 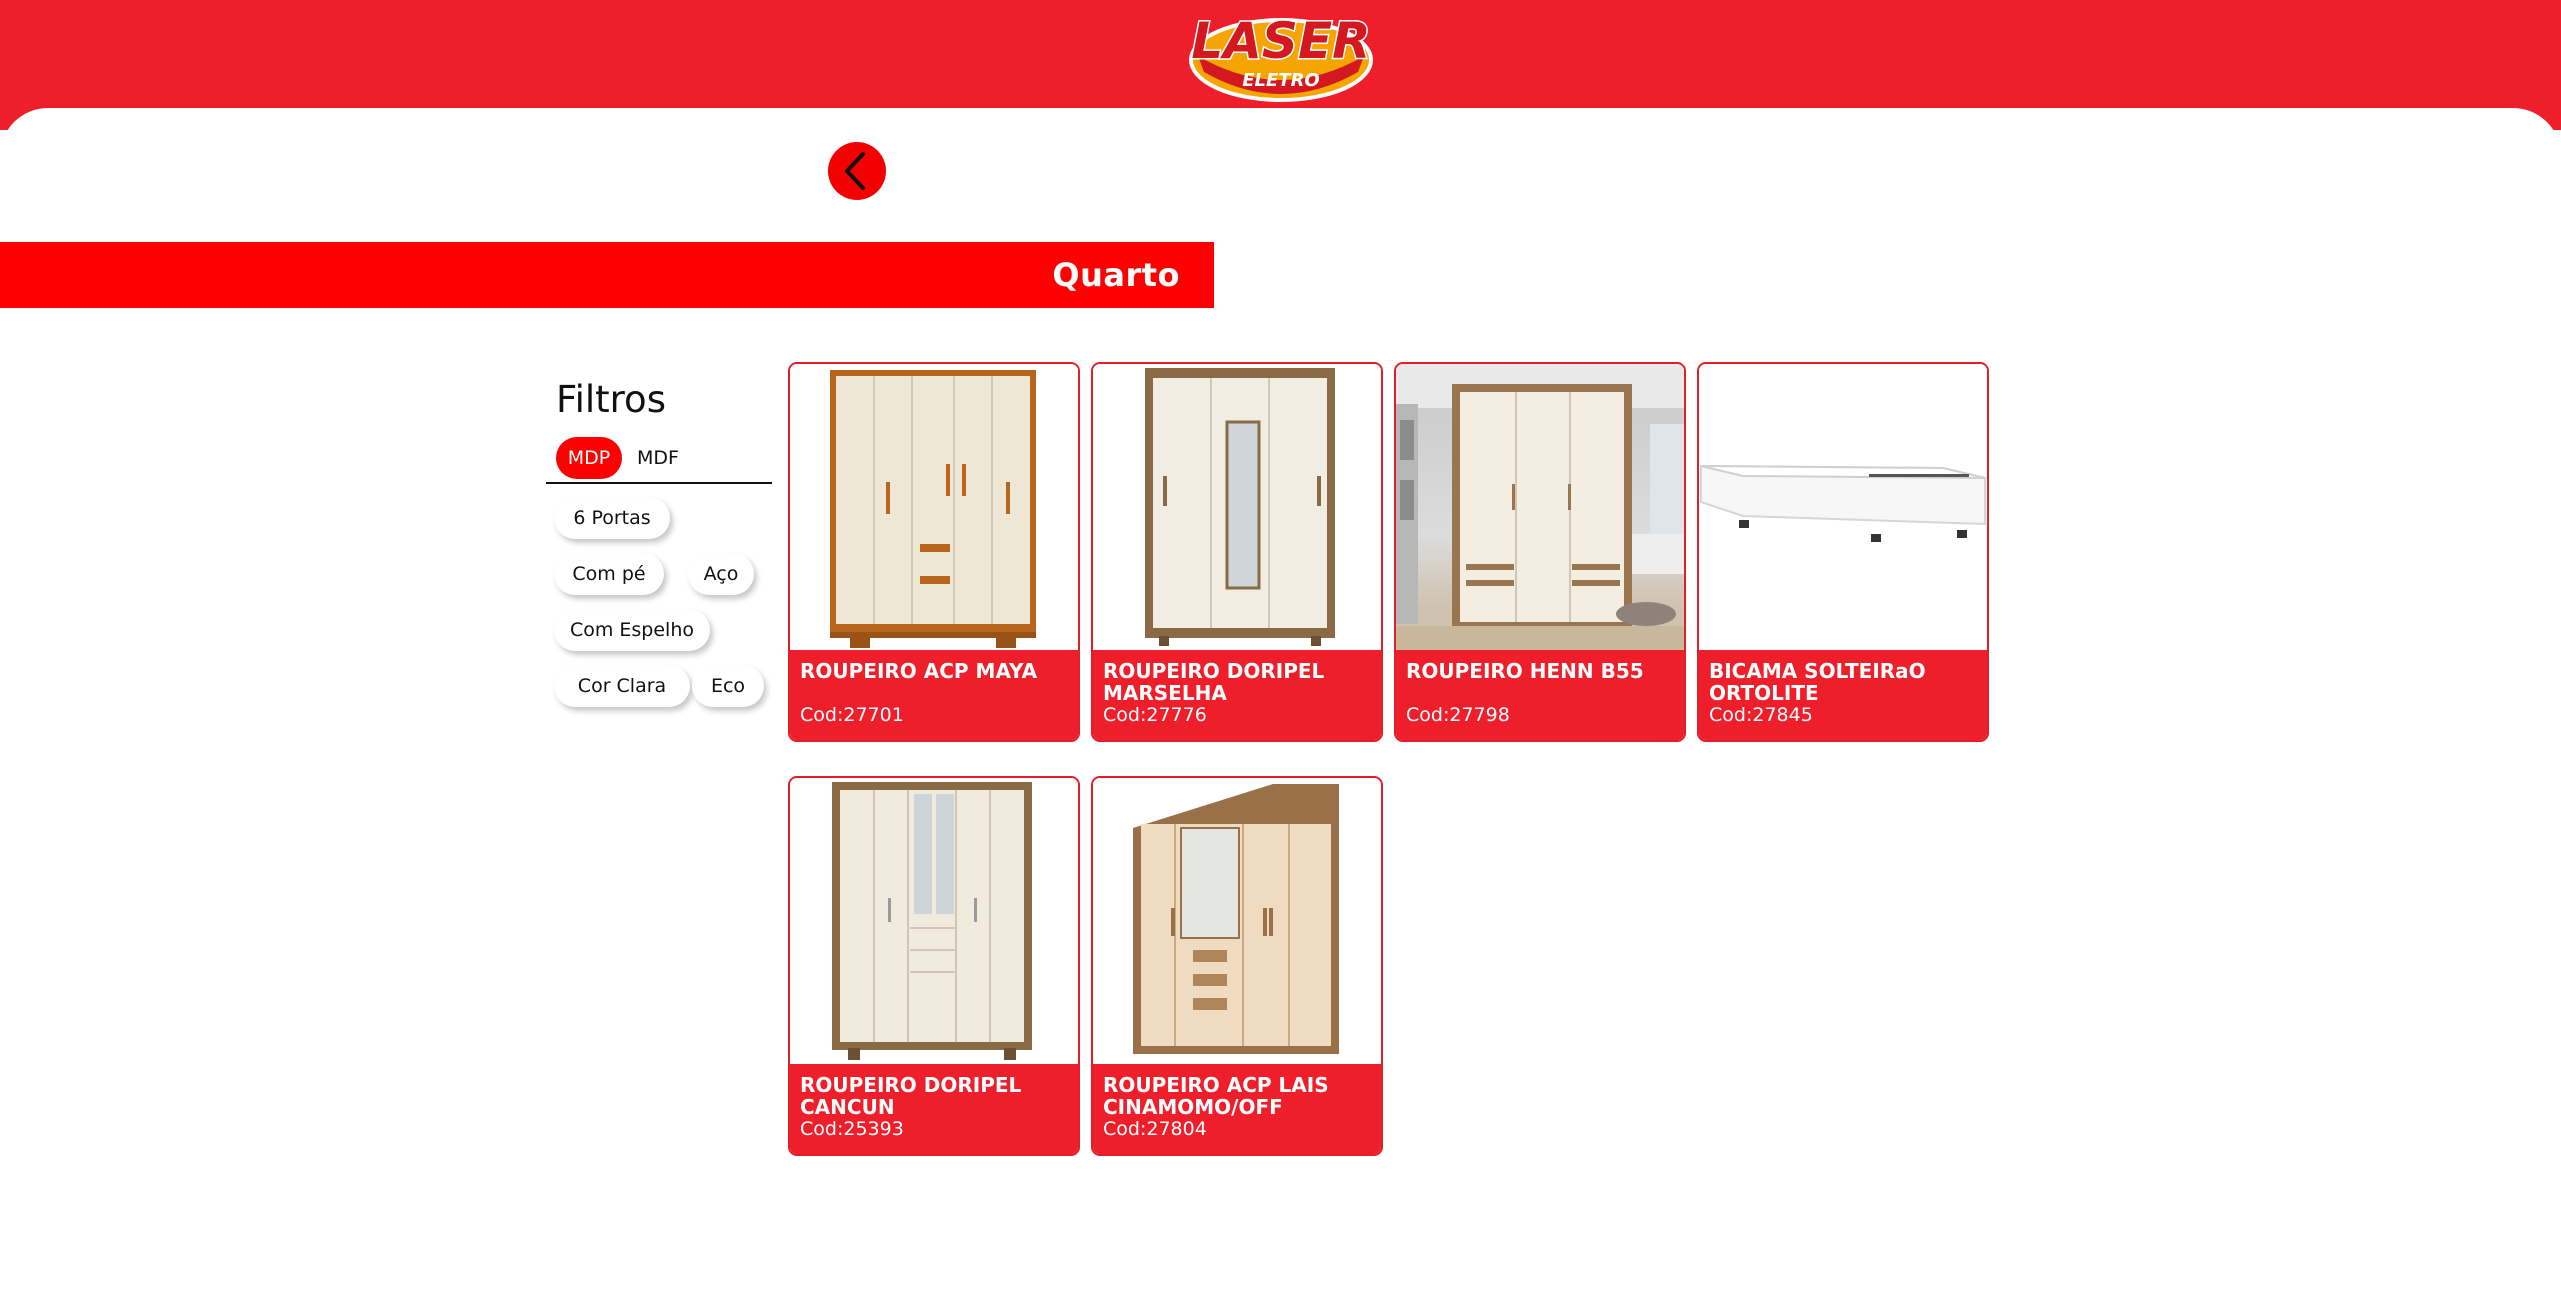 I want to click on back-button, so click(x=857, y=171).